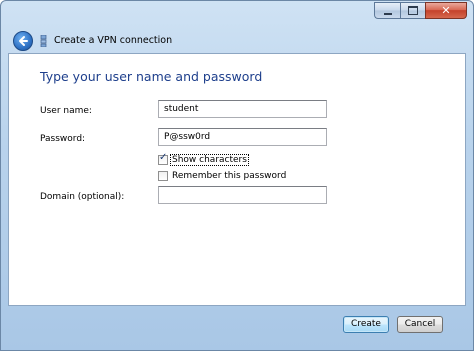 The image size is (474, 351). I want to click on remember-password-checkbox: Remember this password, so click(222, 175).